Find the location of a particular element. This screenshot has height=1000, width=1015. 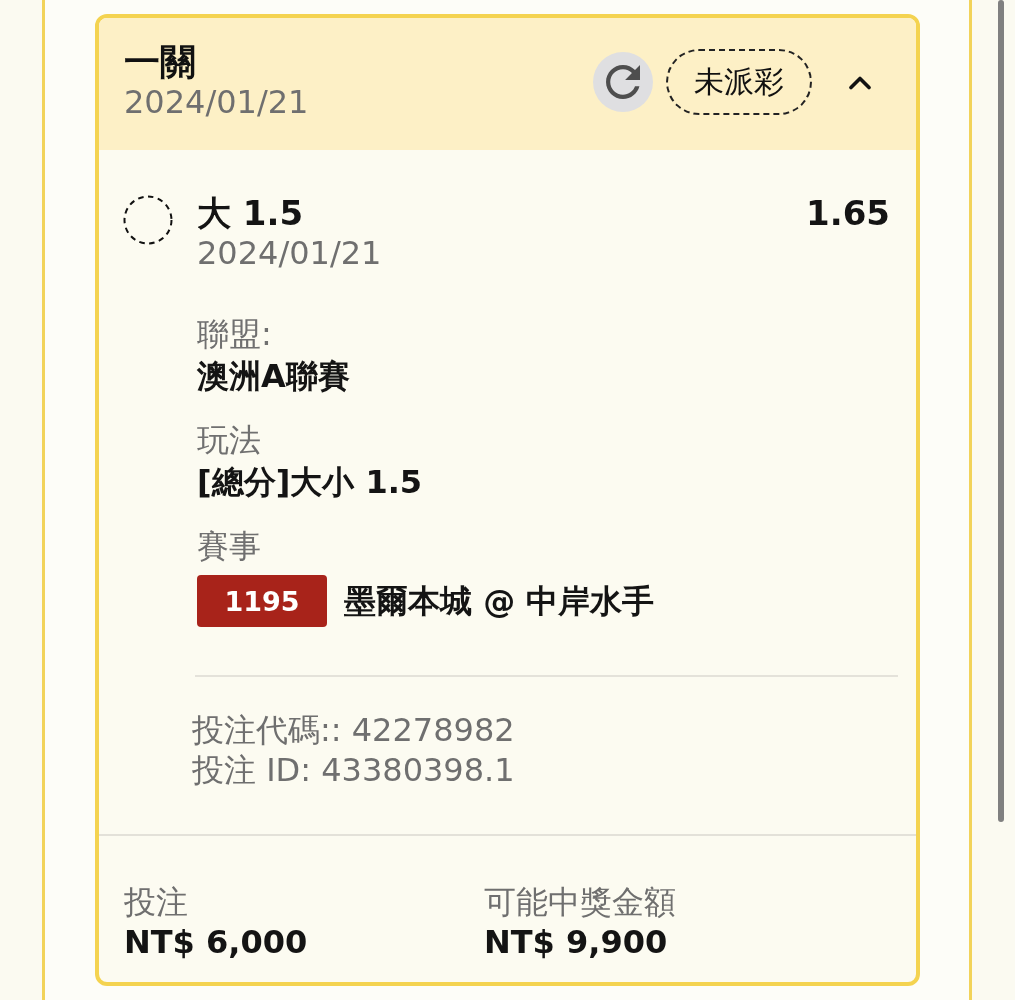

bet-date: 2024/01/21 is located at coordinates (216, 102).